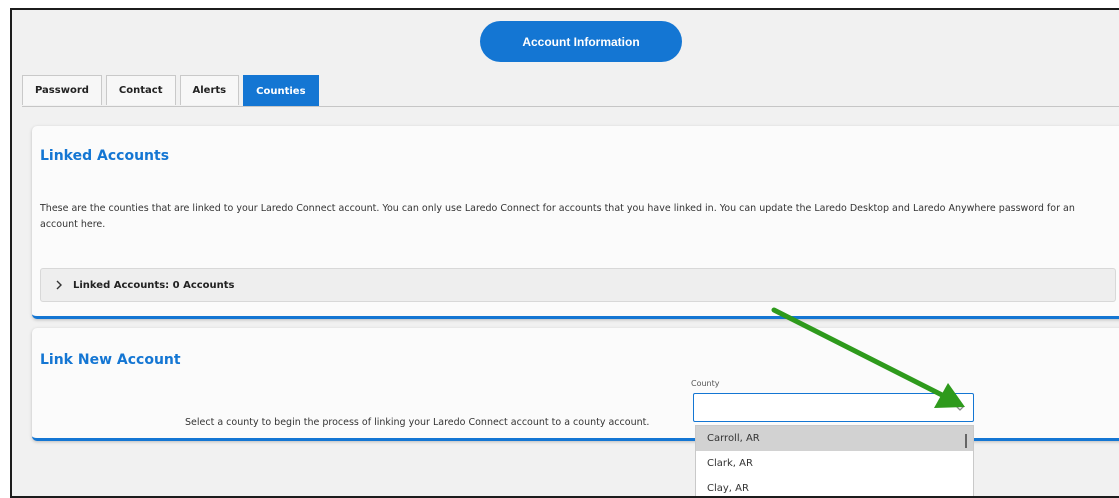 The width and height of the screenshot is (1119, 498). What do you see at coordinates (966, 441) in the screenshot?
I see `dropdown-scrollbar` at bounding box center [966, 441].